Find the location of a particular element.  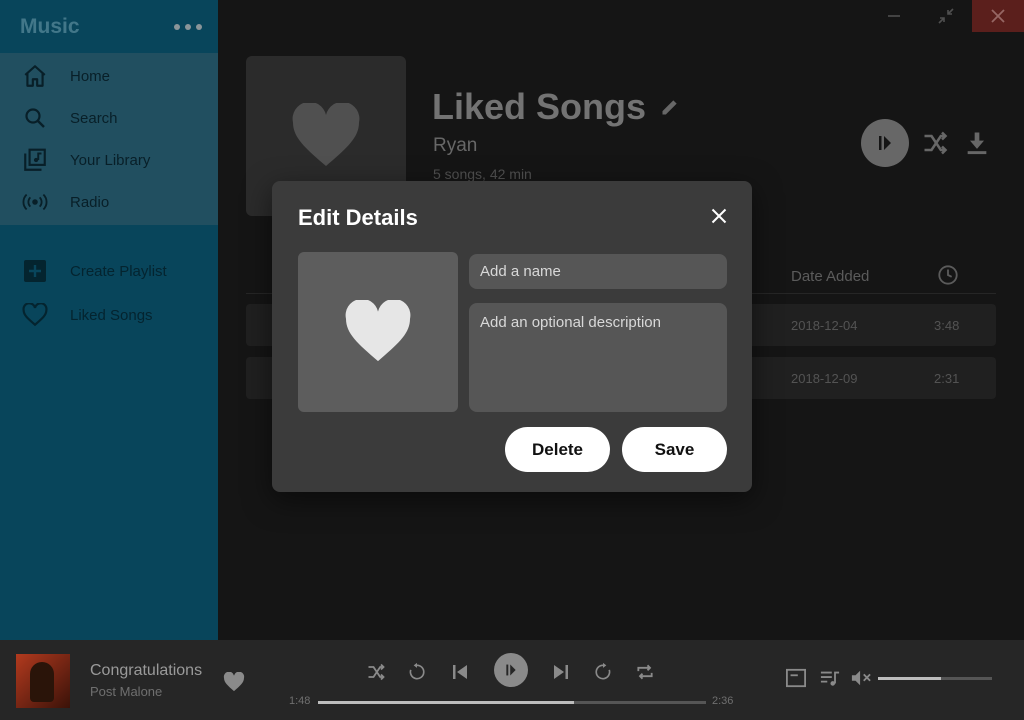

app-title: Music is located at coordinates (50, 26).